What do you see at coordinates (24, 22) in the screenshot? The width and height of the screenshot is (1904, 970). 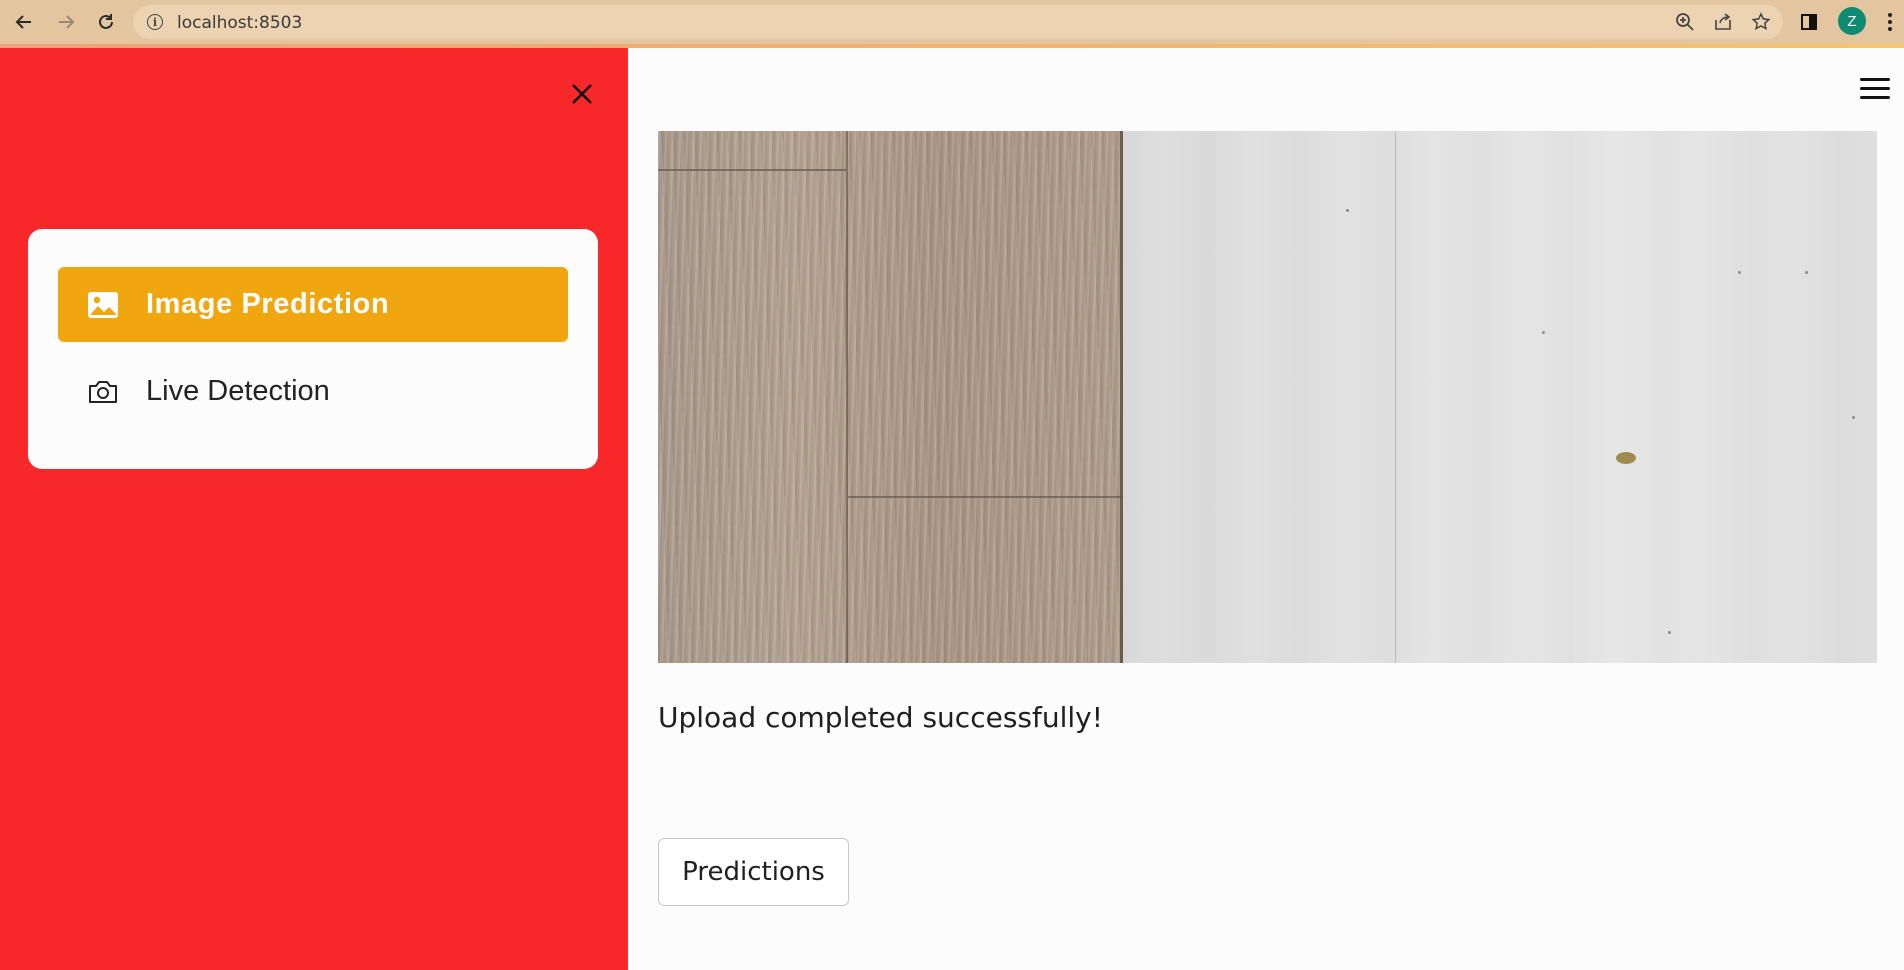 I see `back-arrow-icon` at bounding box center [24, 22].